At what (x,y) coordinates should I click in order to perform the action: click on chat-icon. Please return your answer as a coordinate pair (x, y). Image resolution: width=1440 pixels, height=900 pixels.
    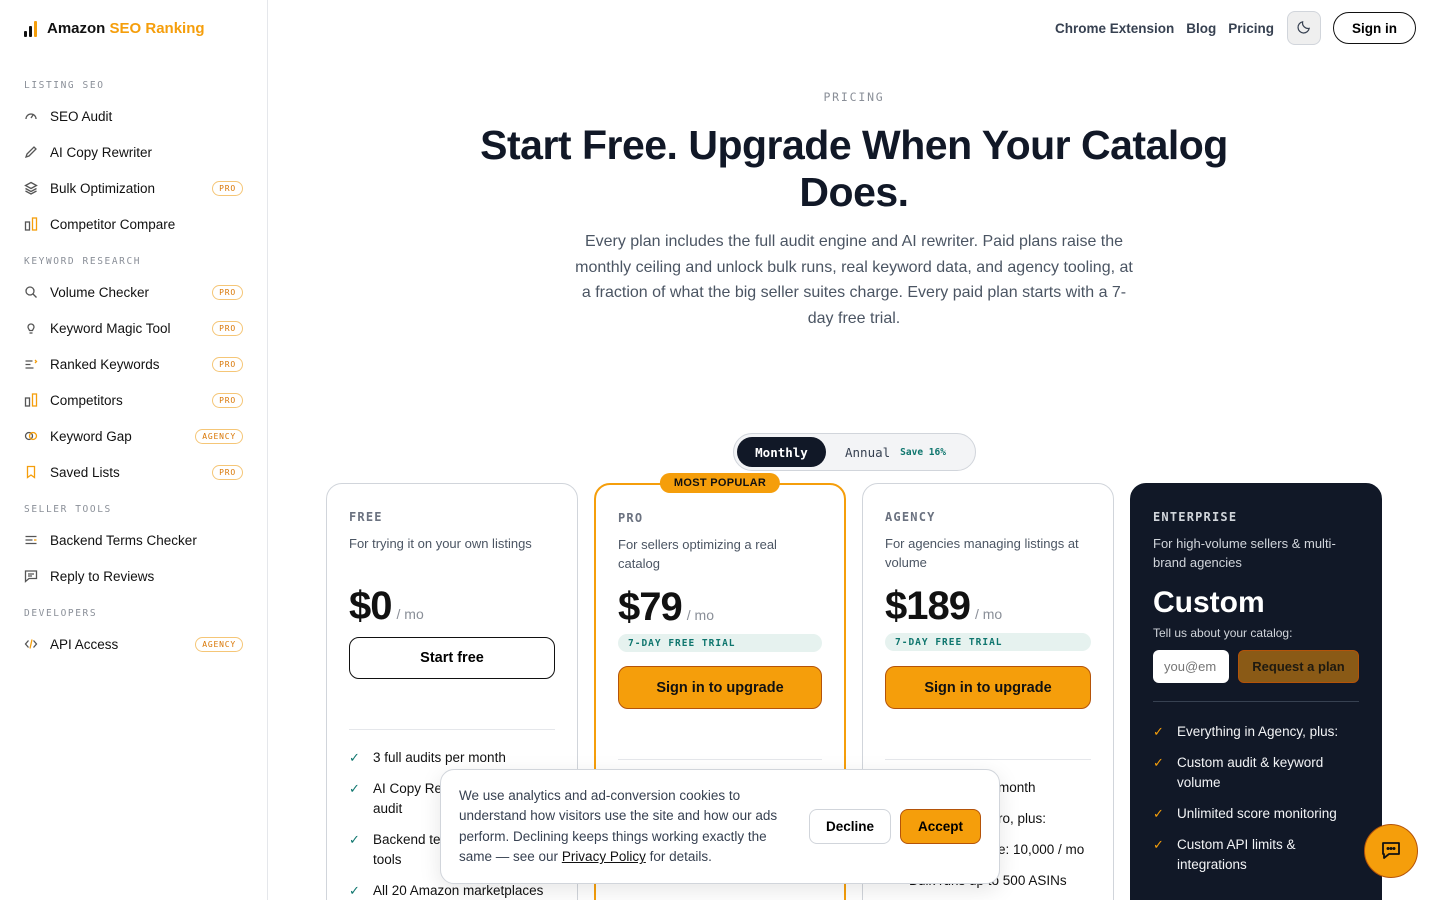
    Looking at the image, I should click on (1391, 851).